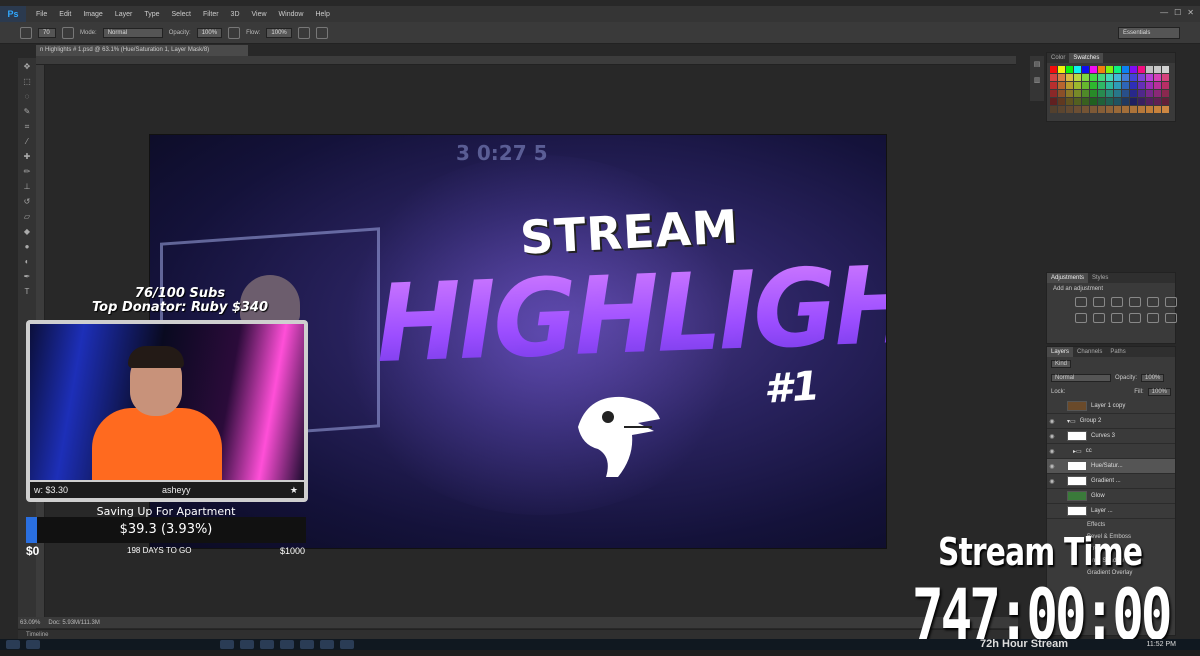 The image size is (1200, 656). I want to click on menu-help: Help, so click(322, 14).